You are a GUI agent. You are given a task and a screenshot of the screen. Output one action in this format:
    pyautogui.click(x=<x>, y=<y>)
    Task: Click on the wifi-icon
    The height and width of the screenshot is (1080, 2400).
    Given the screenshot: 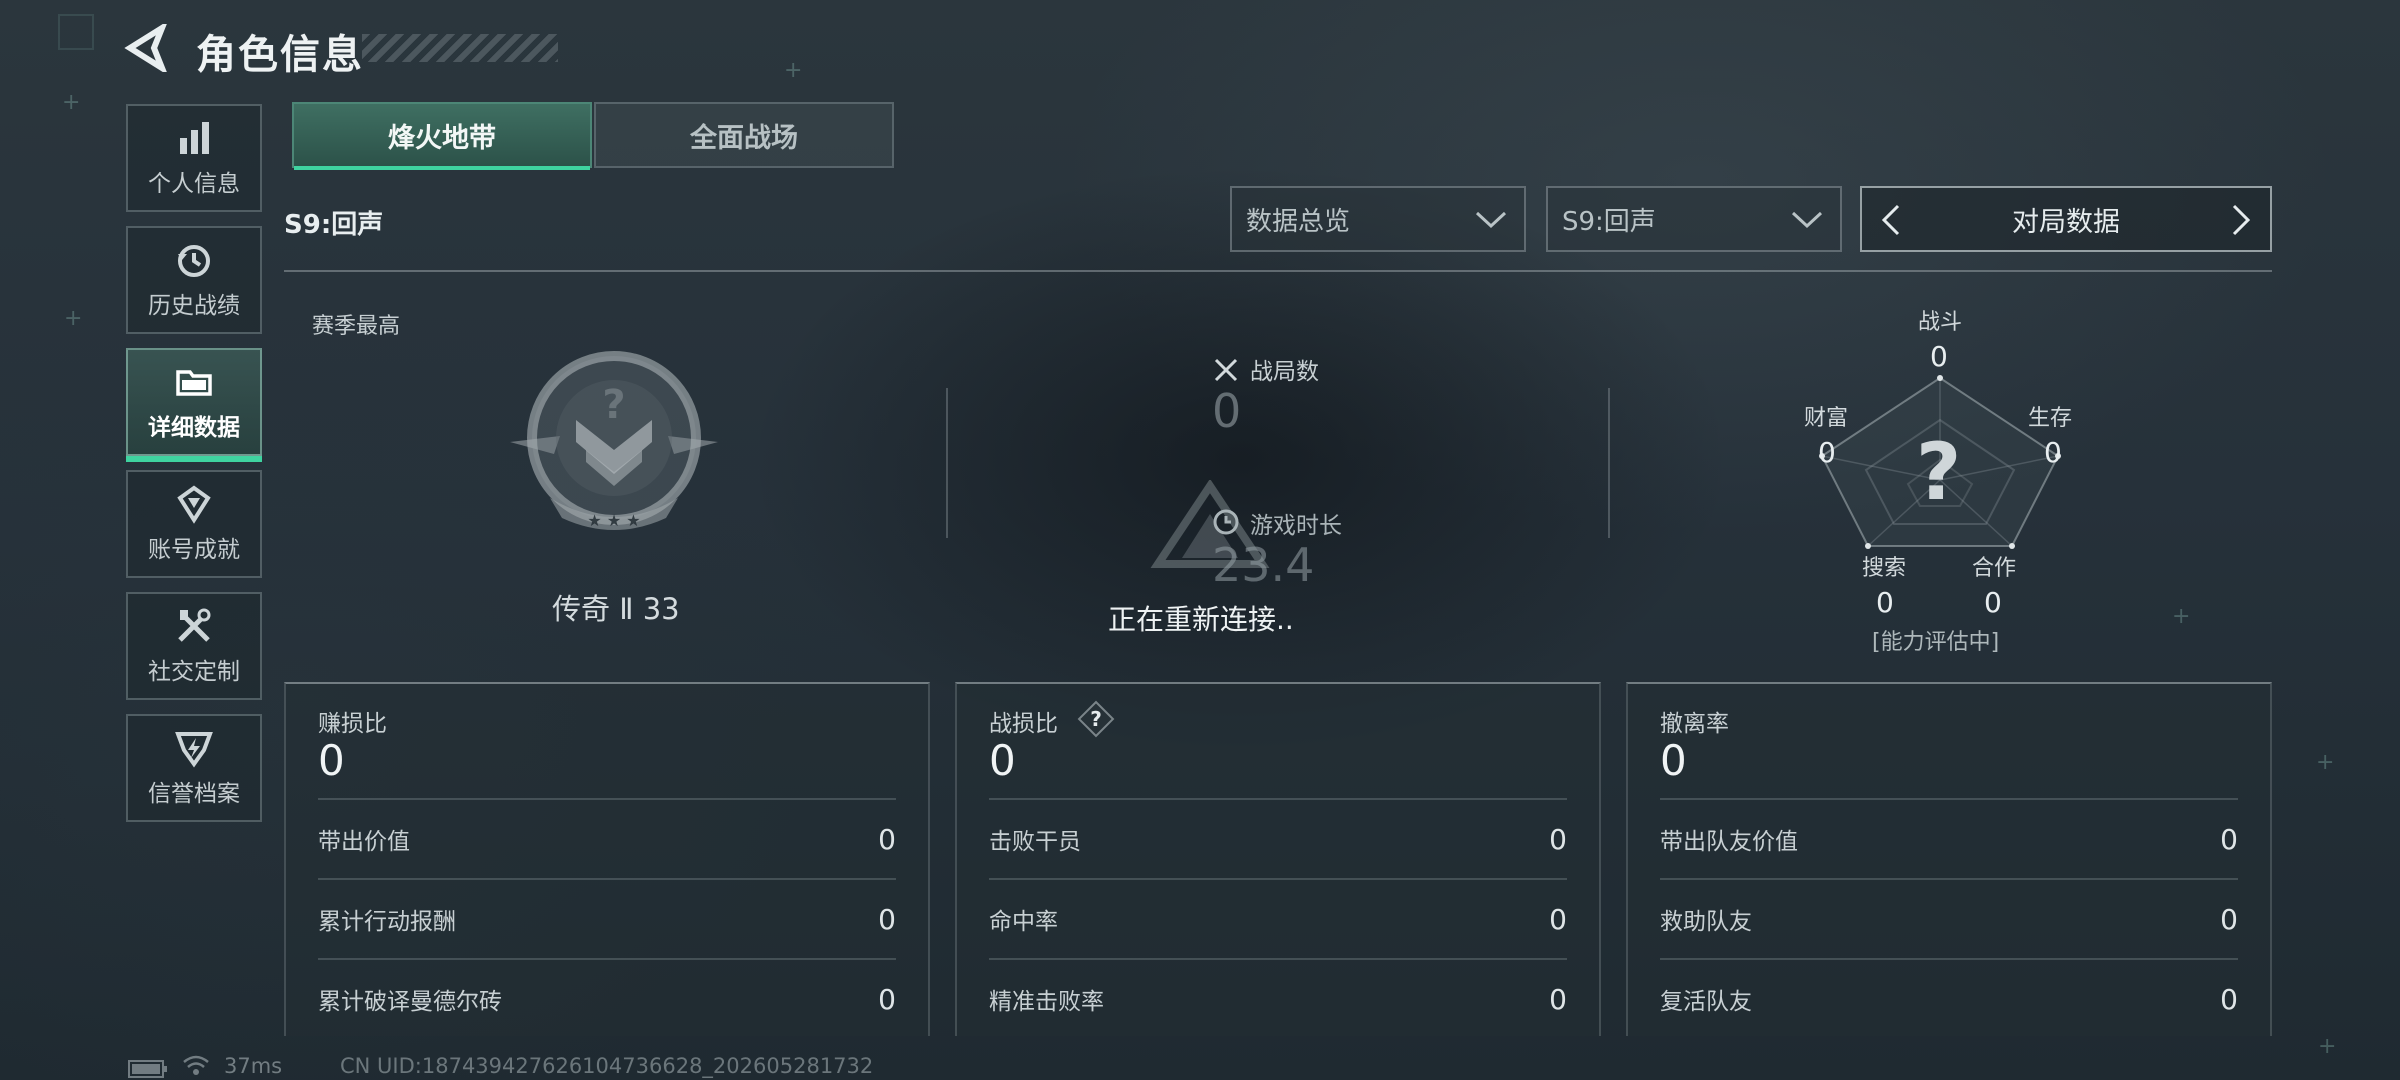 What is the action you would take?
    pyautogui.click(x=196, y=1065)
    